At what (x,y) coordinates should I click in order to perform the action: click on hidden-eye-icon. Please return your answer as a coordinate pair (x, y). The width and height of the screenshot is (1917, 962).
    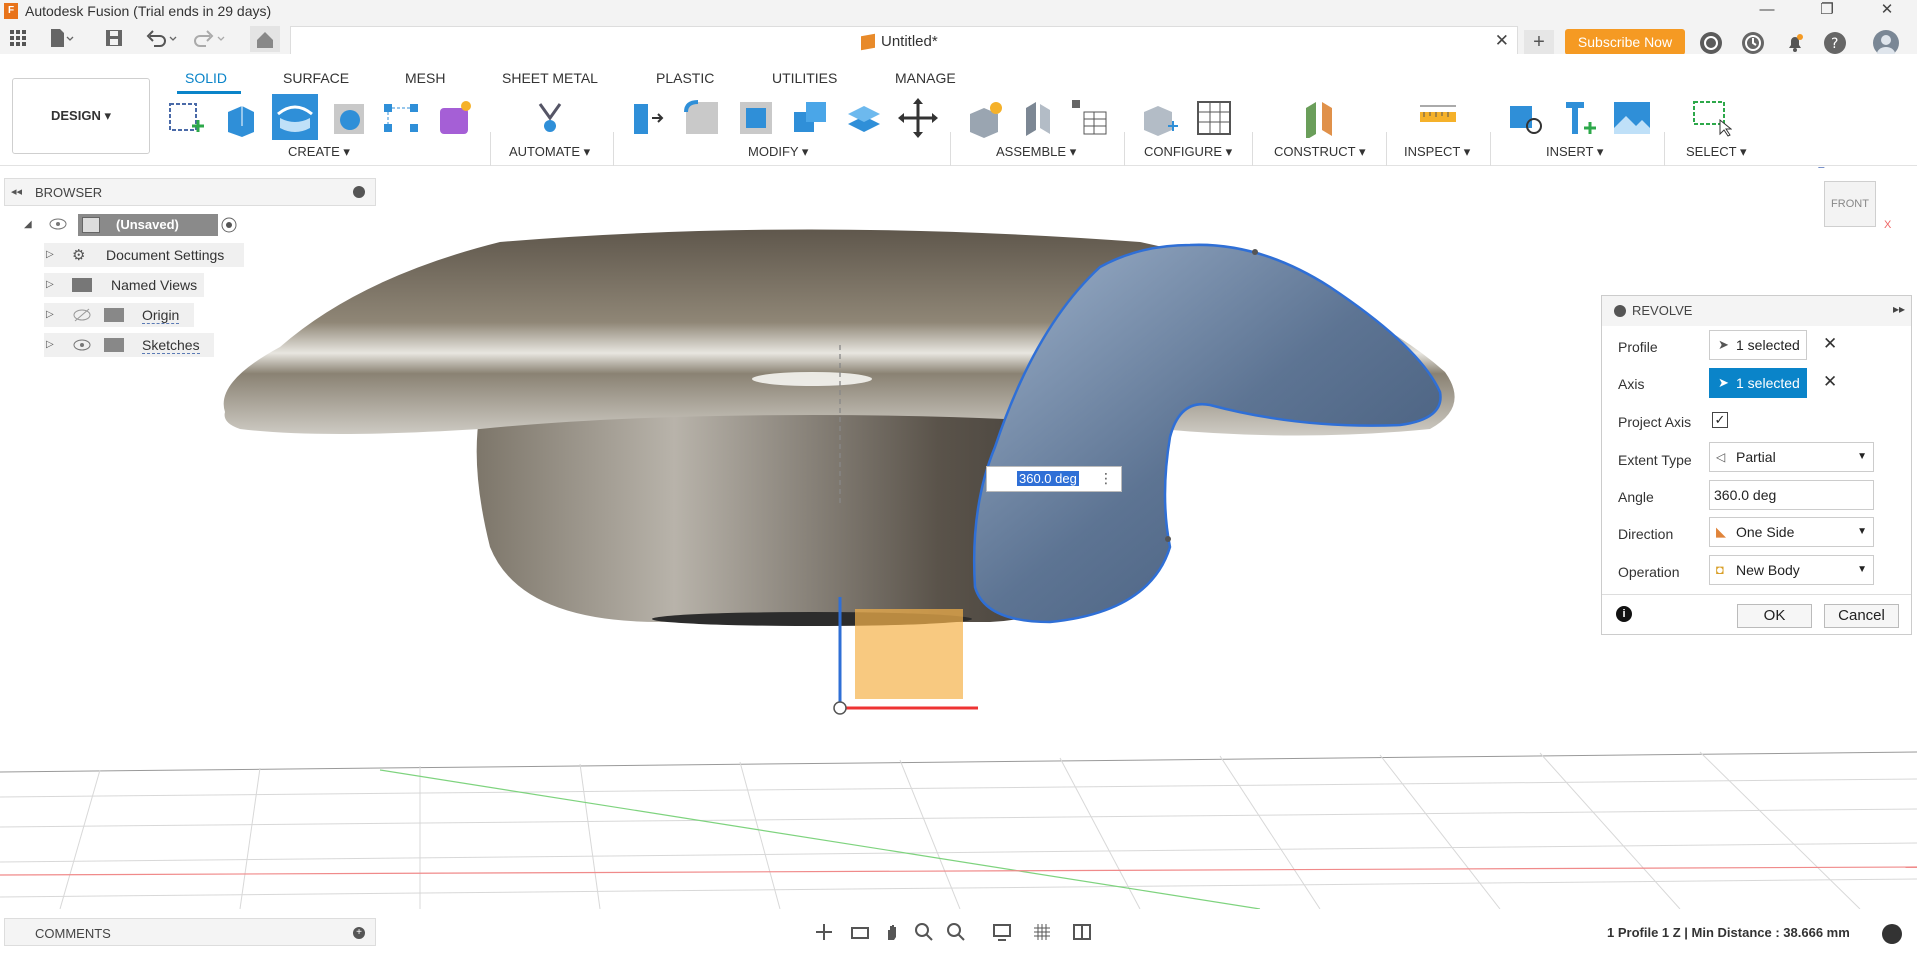
    Looking at the image, I should click on (82, 316).